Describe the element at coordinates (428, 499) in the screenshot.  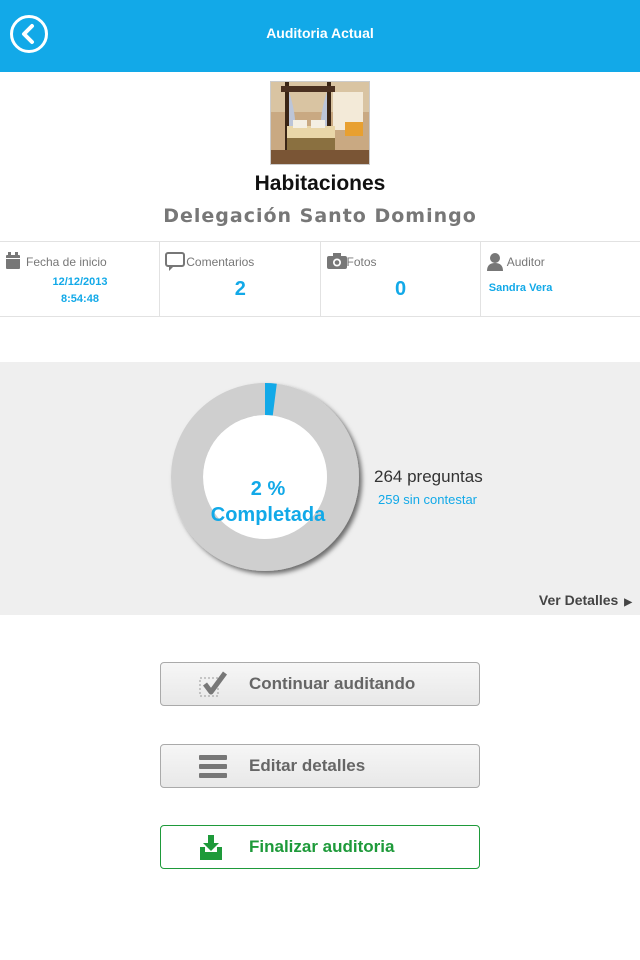
I see `questions-unanswered: 259 sin contestar` at that location.